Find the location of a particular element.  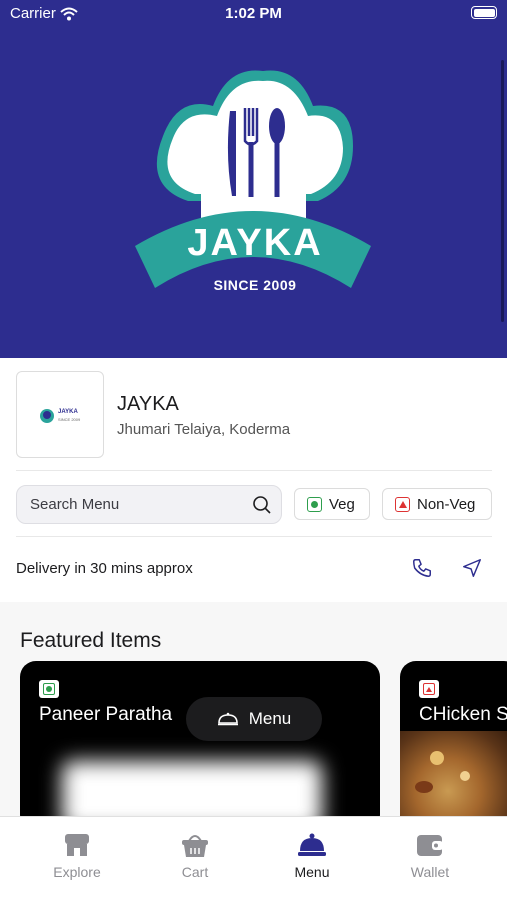

restaurant-address: Jhumari Telaiya, Koderma is located at coordinates (204, 429).